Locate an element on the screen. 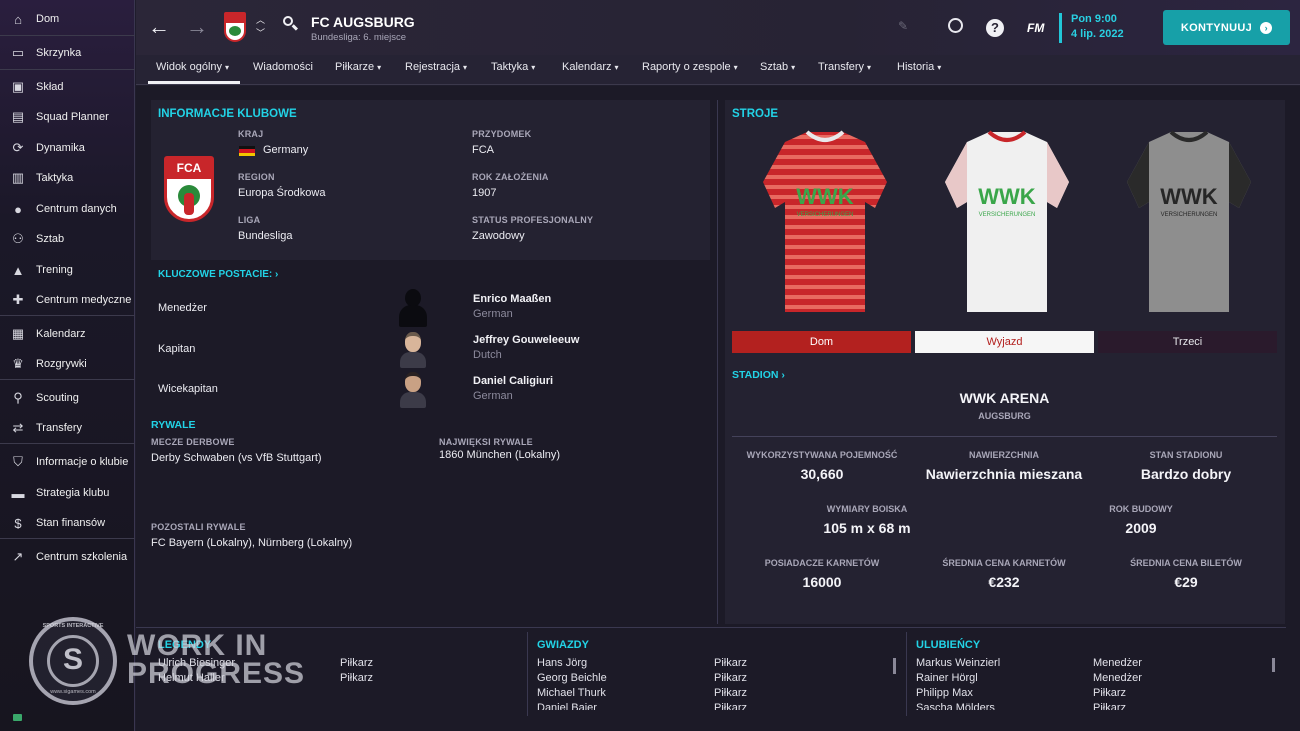  tab-team-reports: Raporty o zespole ▾ is located at coordinates (690, 67).